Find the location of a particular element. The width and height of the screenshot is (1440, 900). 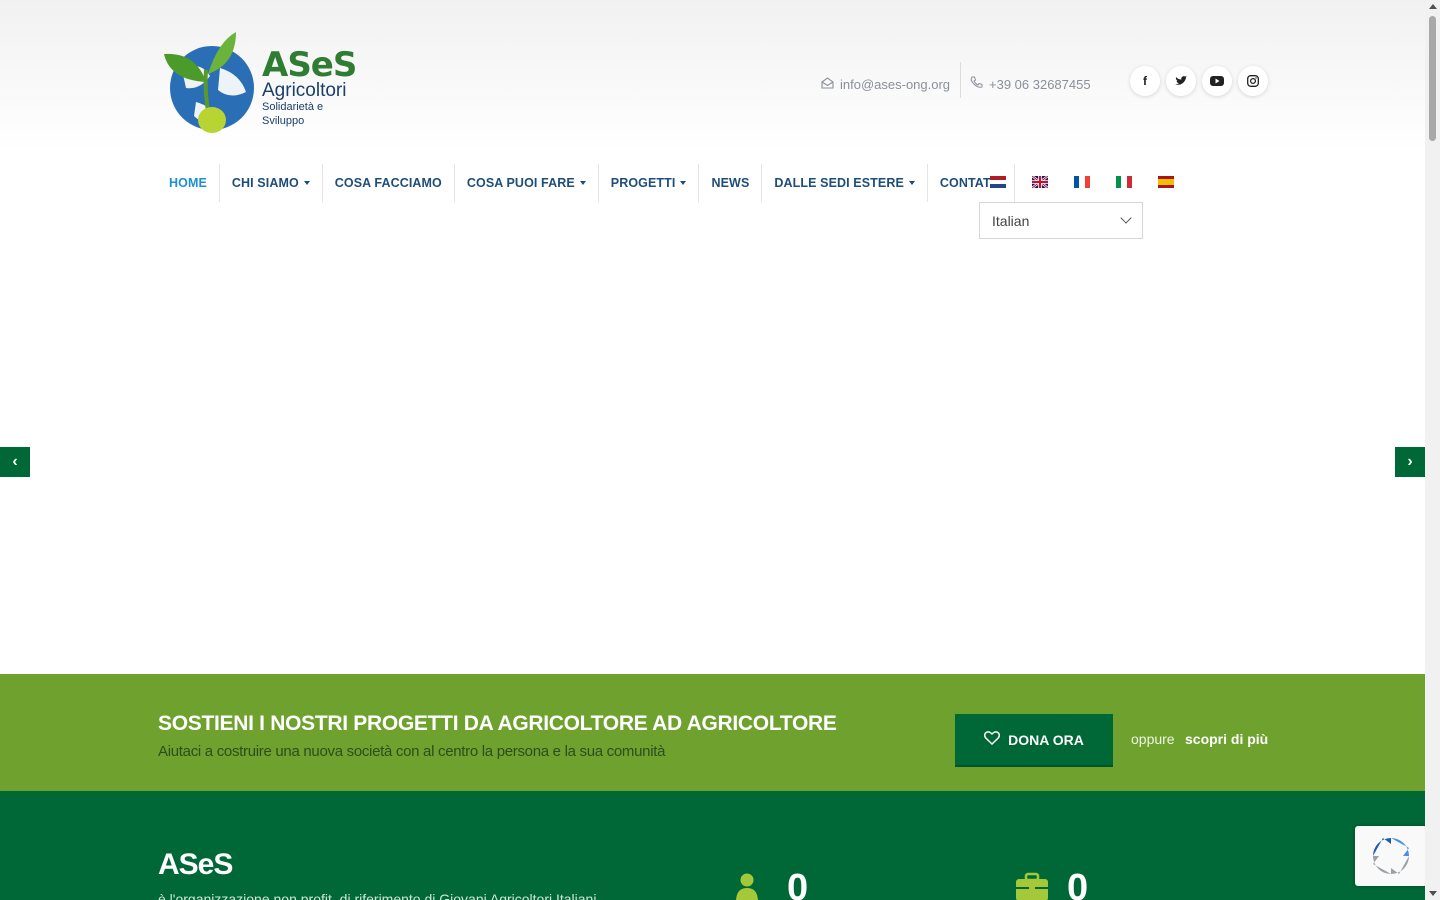

slider-prev-button: ‹ is located at coordinates (15, 462).